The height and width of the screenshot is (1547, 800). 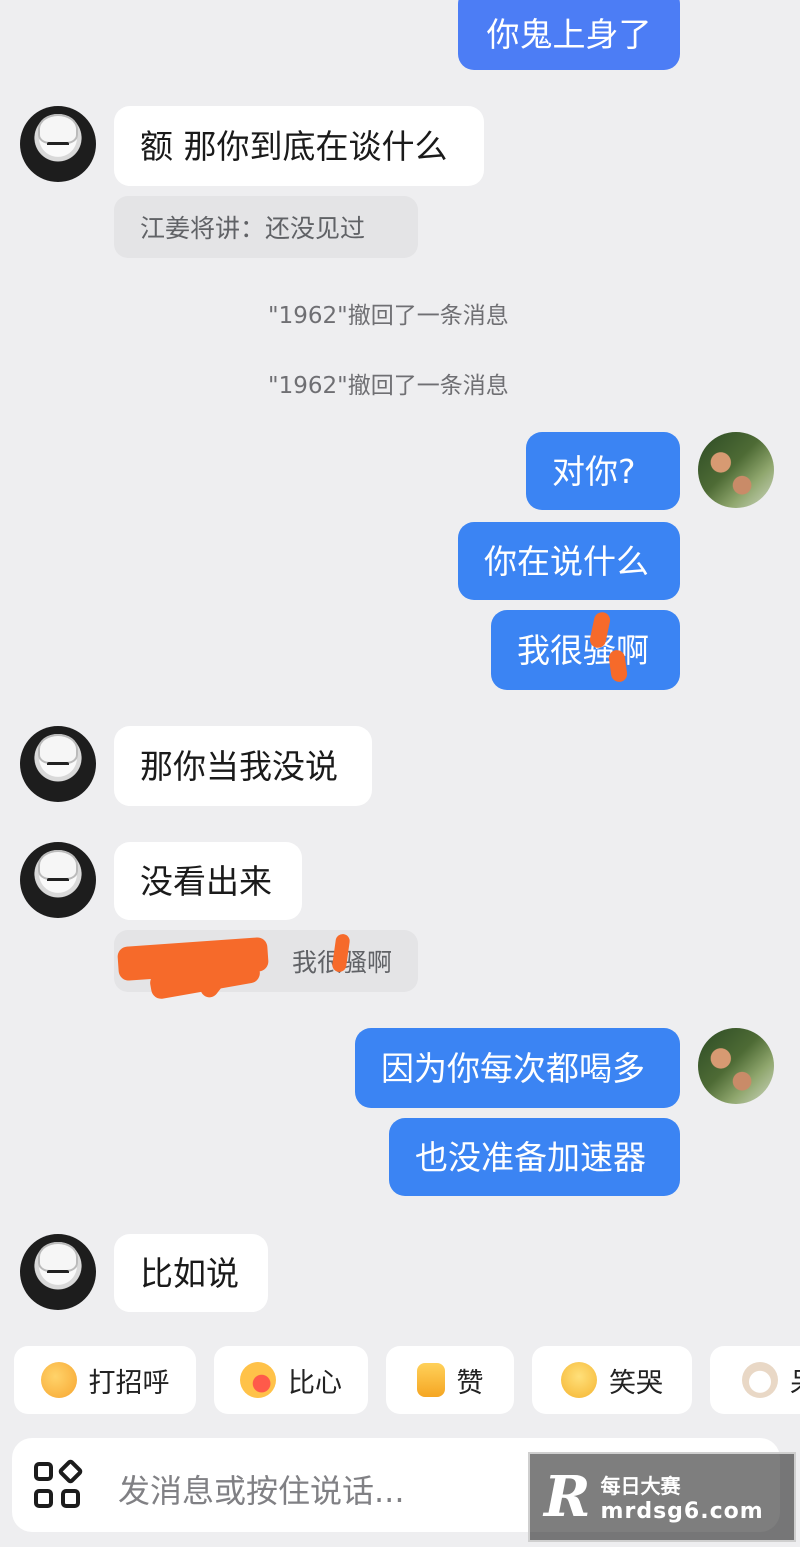 What do you see at coordinates (583, 650) in the screenshot?
I see `message-text: 我很骚啊` at bounding box center [583, 650].